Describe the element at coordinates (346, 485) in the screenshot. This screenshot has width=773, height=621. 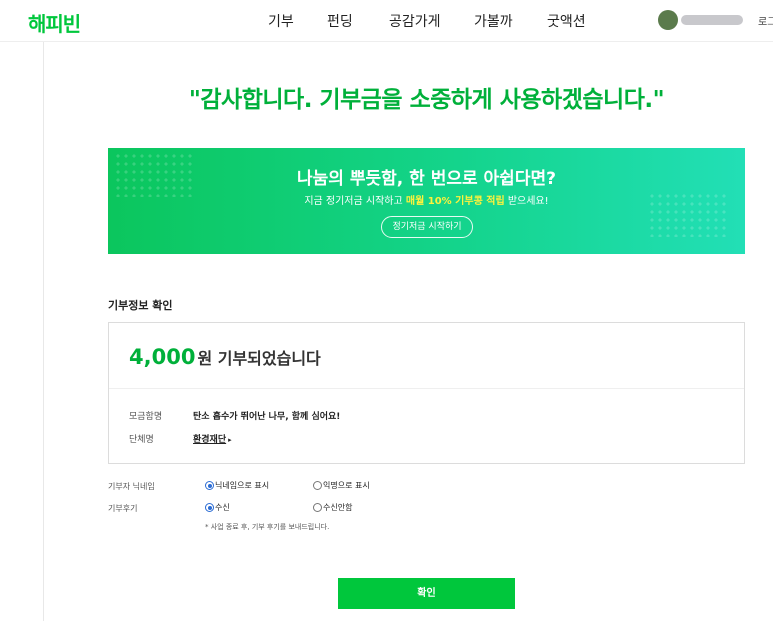
I see `radio-anonymous-label: 익명으로 표시` at that location.